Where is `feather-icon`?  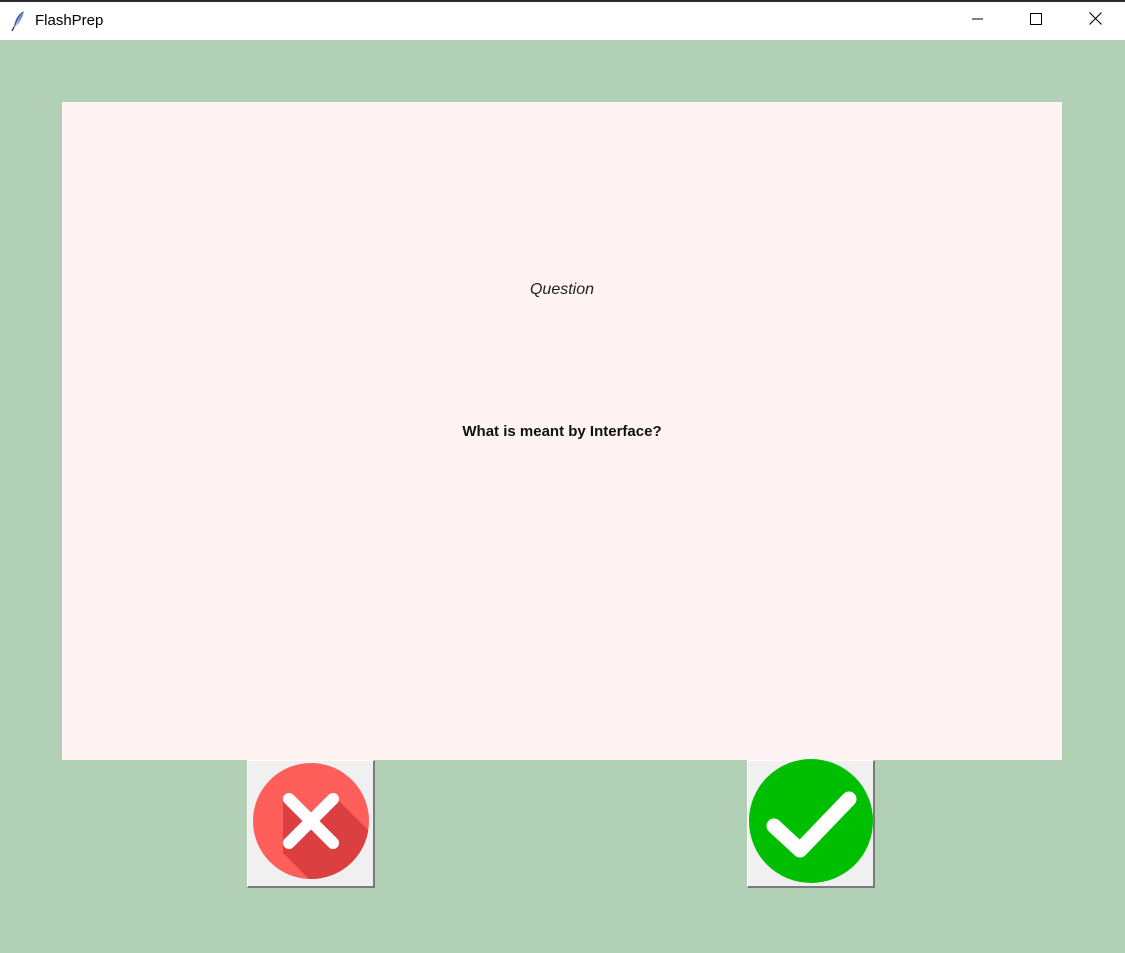 feather-icon is located at coordinates (19, 21).